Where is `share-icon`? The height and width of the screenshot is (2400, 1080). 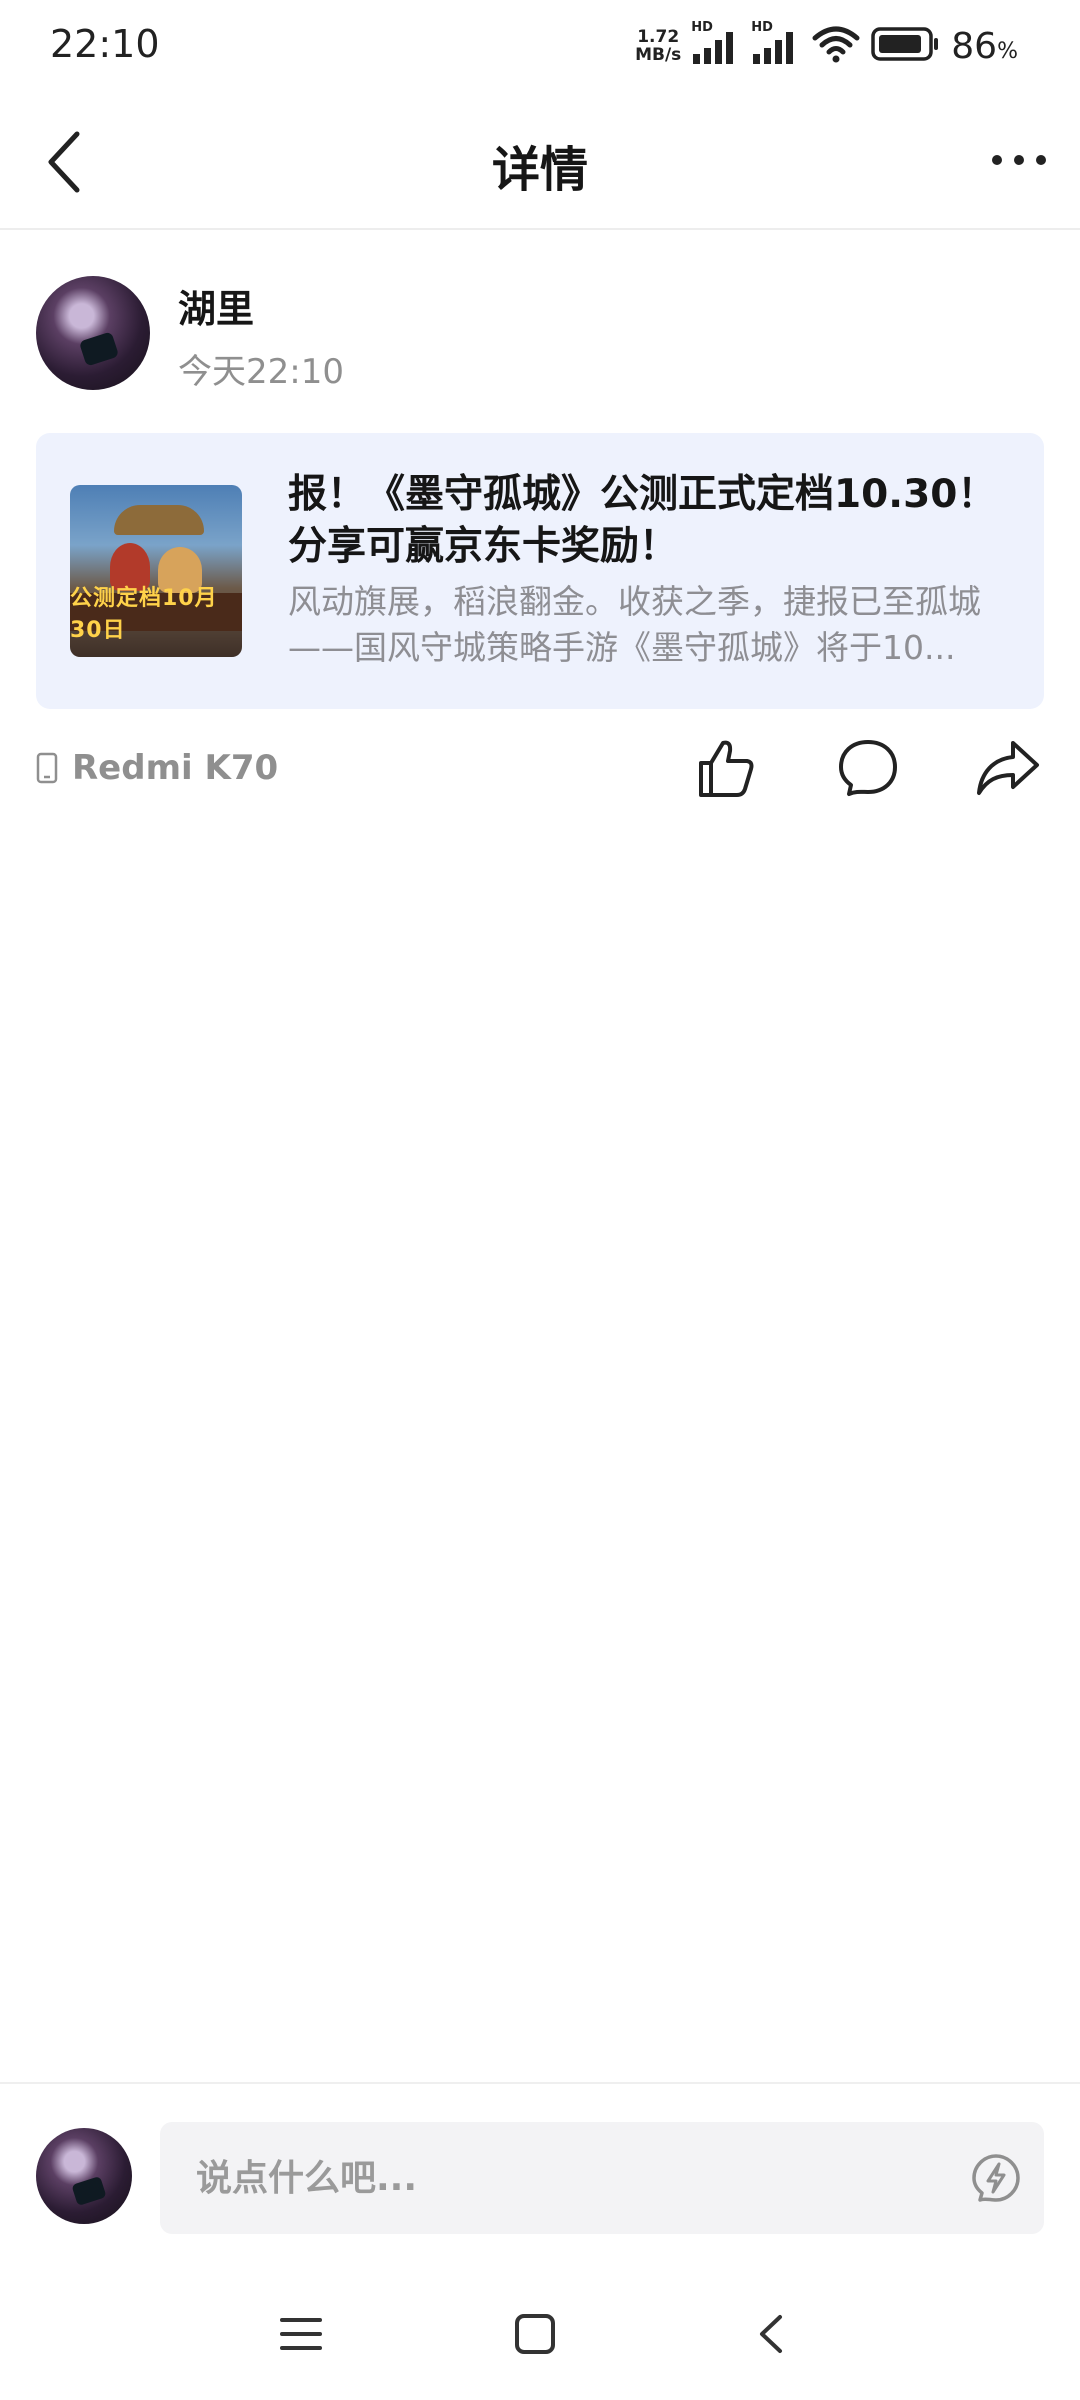
share-icon is located at coordinates (1008, 768).